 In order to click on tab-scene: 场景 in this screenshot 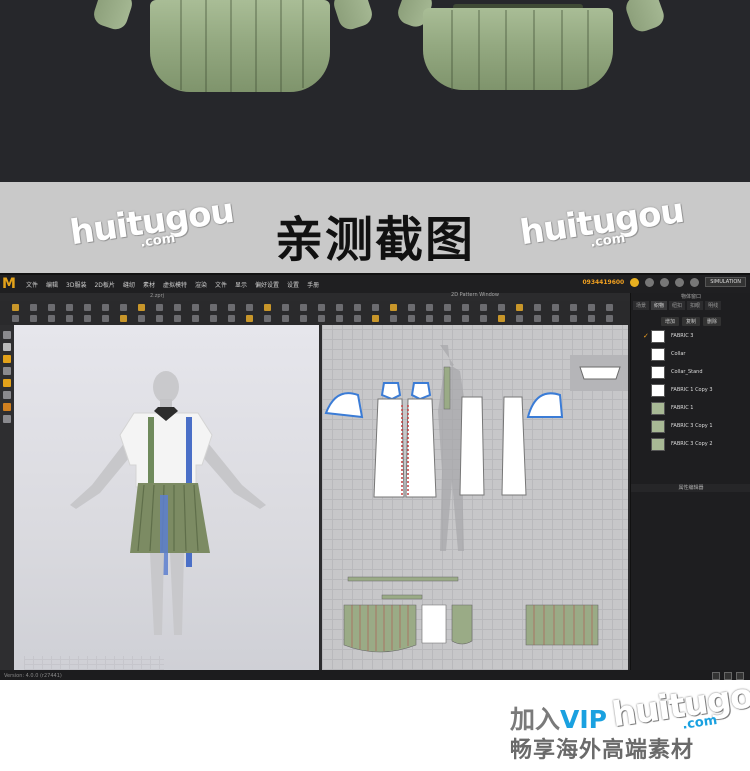, I will do `click(641, 305)`.